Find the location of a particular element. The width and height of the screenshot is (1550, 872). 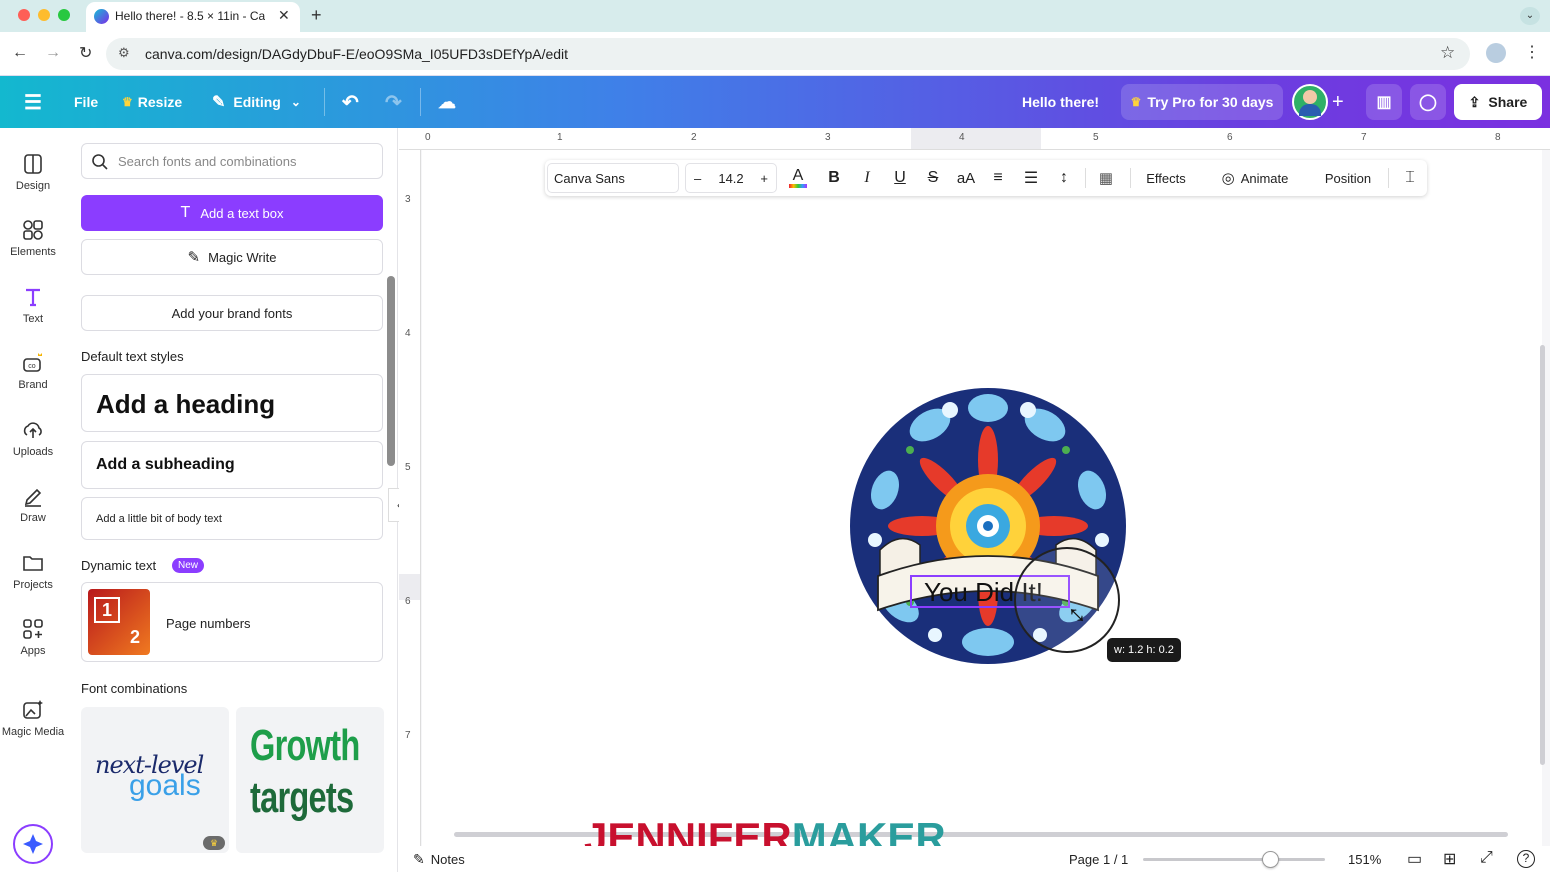

letter-case-button: aA is located at coordinates (966, 178).